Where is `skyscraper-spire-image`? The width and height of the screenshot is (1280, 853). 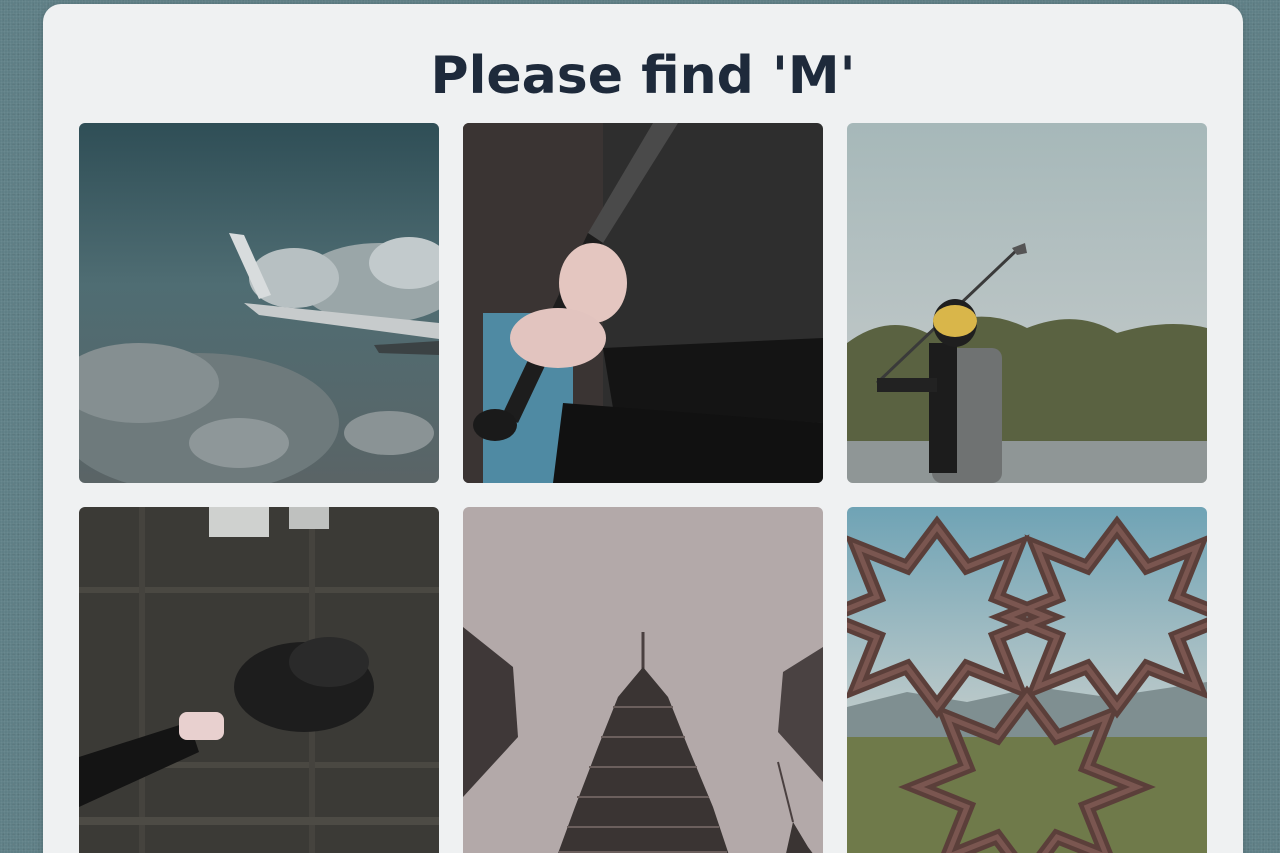 skyscraper-spire-image is located at coordinates (643, 680).